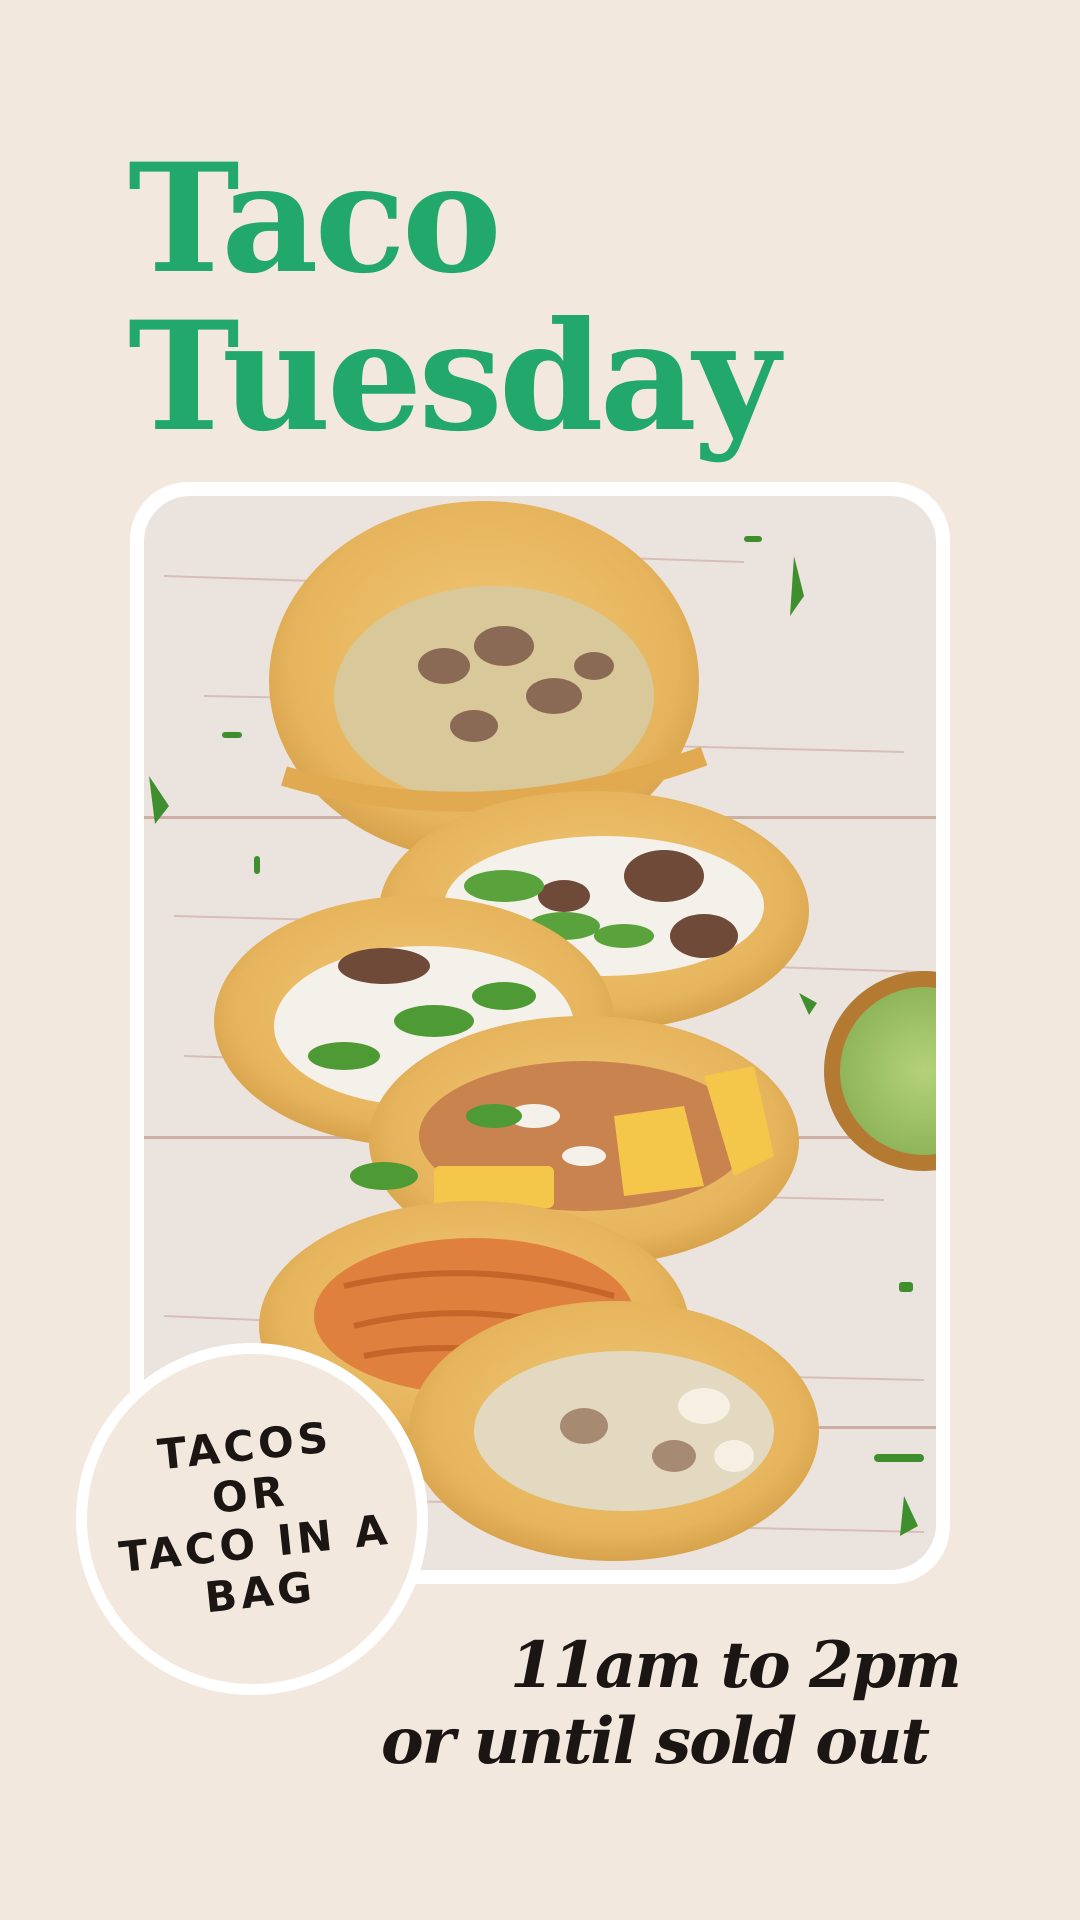 The width and height of the screenshot is (1080, 1920). I want to click on menu-badge: TACOS OR TACO IN A BAG, so click(252, 1519).